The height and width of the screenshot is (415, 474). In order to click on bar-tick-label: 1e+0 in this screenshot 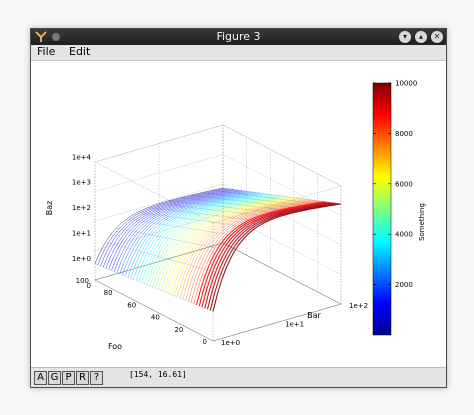, I will do `click(230, 343)`.